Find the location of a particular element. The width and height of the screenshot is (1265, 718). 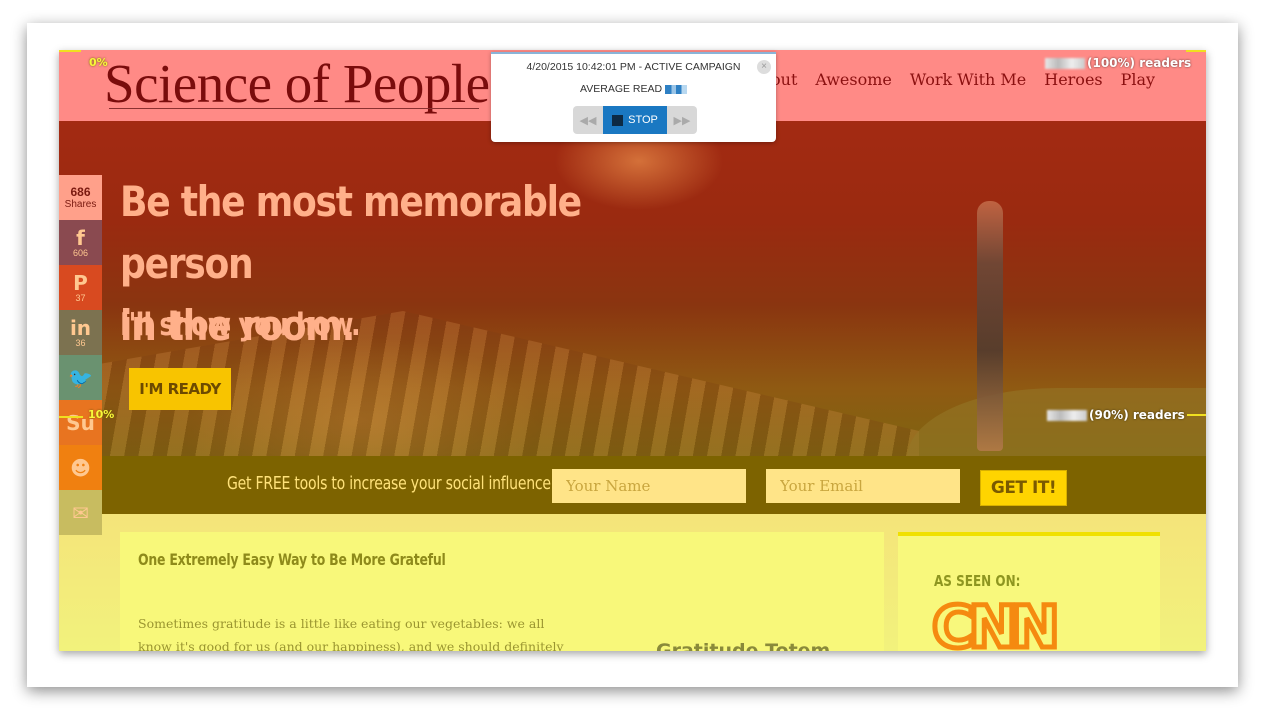

name-input is located at coordinates (649, 486).